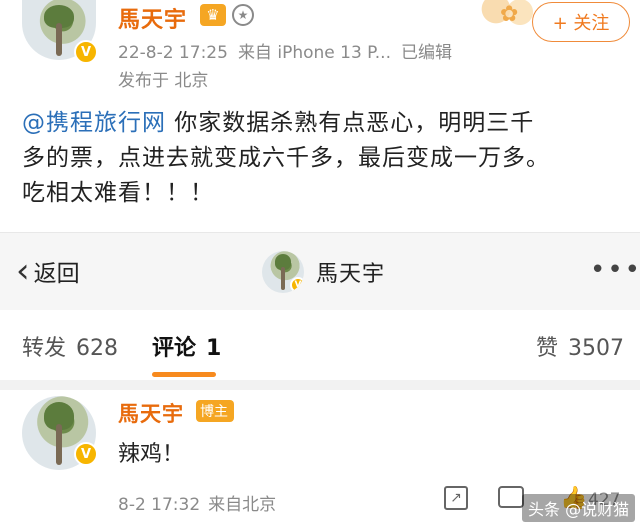 Image resolution: width=640 pixels, height=529 pixels. What do you see at coordinates (44, 348) in the screenshot?
I see `tab-repost-label: 转发` at bounding box center [44, 348].